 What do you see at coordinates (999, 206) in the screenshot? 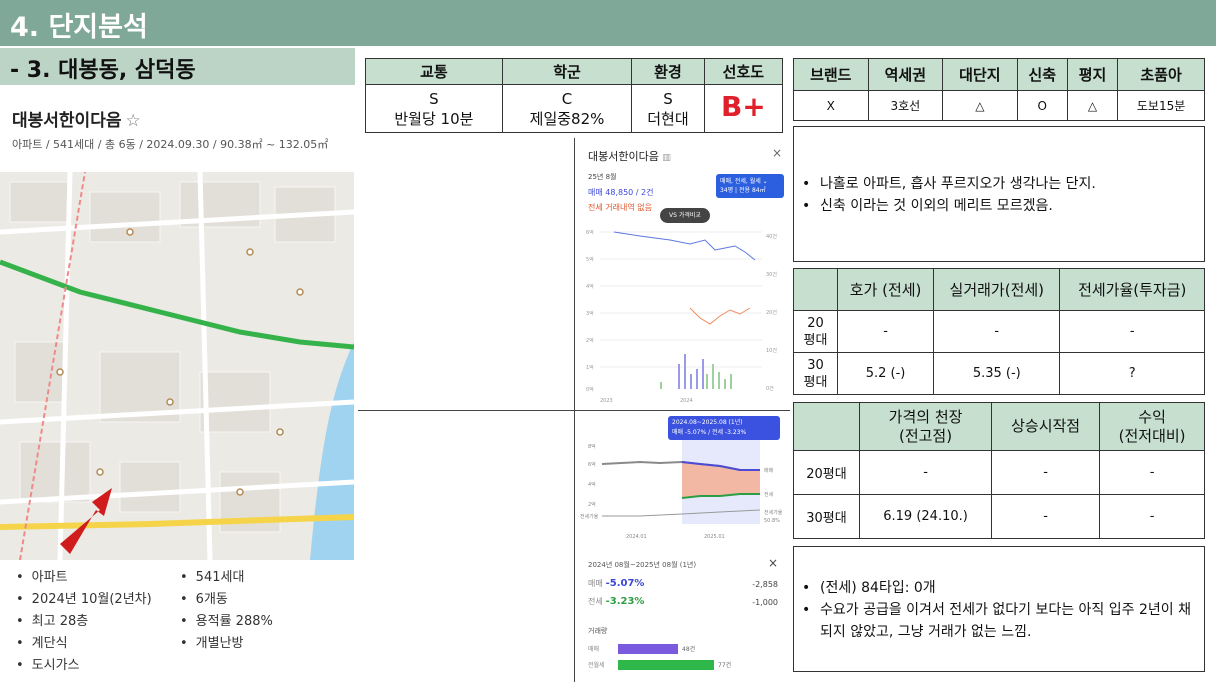
I see `note1-line-2: 신축 이라는 것 이외의 메리트 모르겠음.` at bounding box center [999, 206].